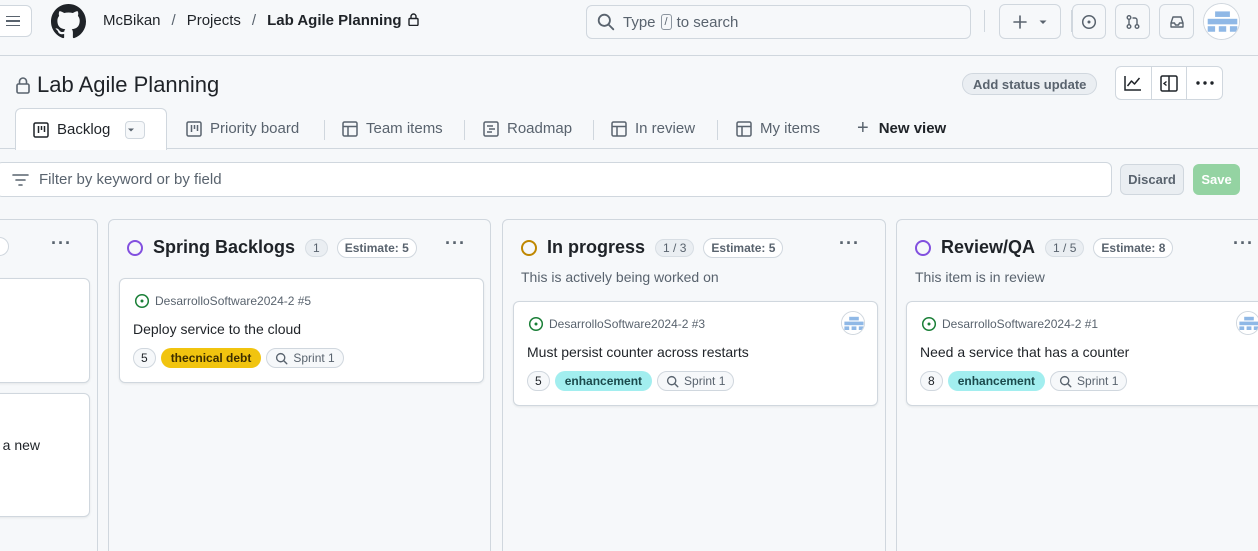 Image resolution: width=1258 pixels, height=551 pixels. I want to click on side-panel-button, so click(1170, 83).